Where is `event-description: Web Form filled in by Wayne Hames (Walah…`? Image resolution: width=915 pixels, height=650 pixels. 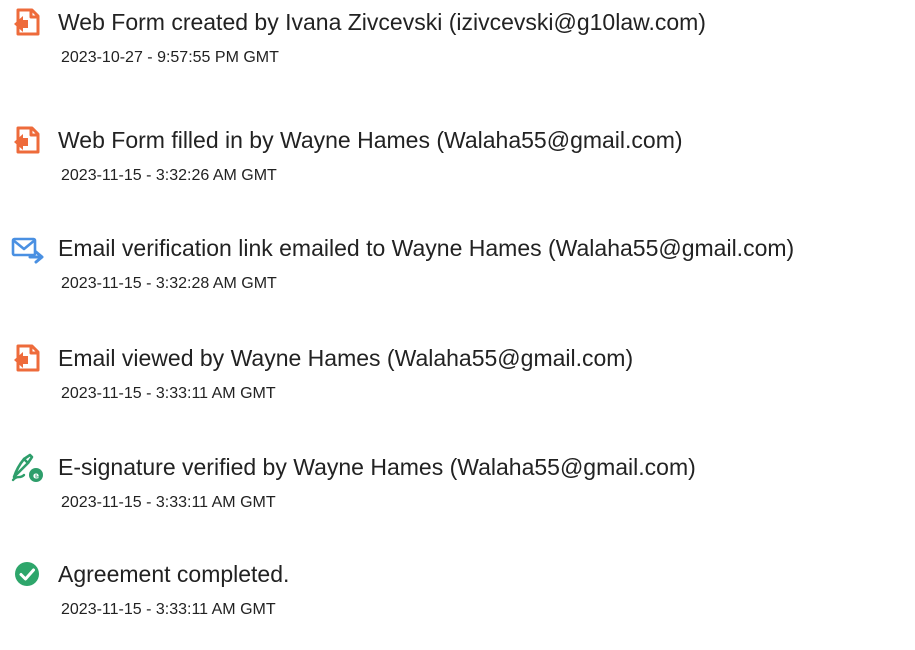 event-description: Web Form filled in by Wayne Hames (Walah… is located at coordinates (370, 140).